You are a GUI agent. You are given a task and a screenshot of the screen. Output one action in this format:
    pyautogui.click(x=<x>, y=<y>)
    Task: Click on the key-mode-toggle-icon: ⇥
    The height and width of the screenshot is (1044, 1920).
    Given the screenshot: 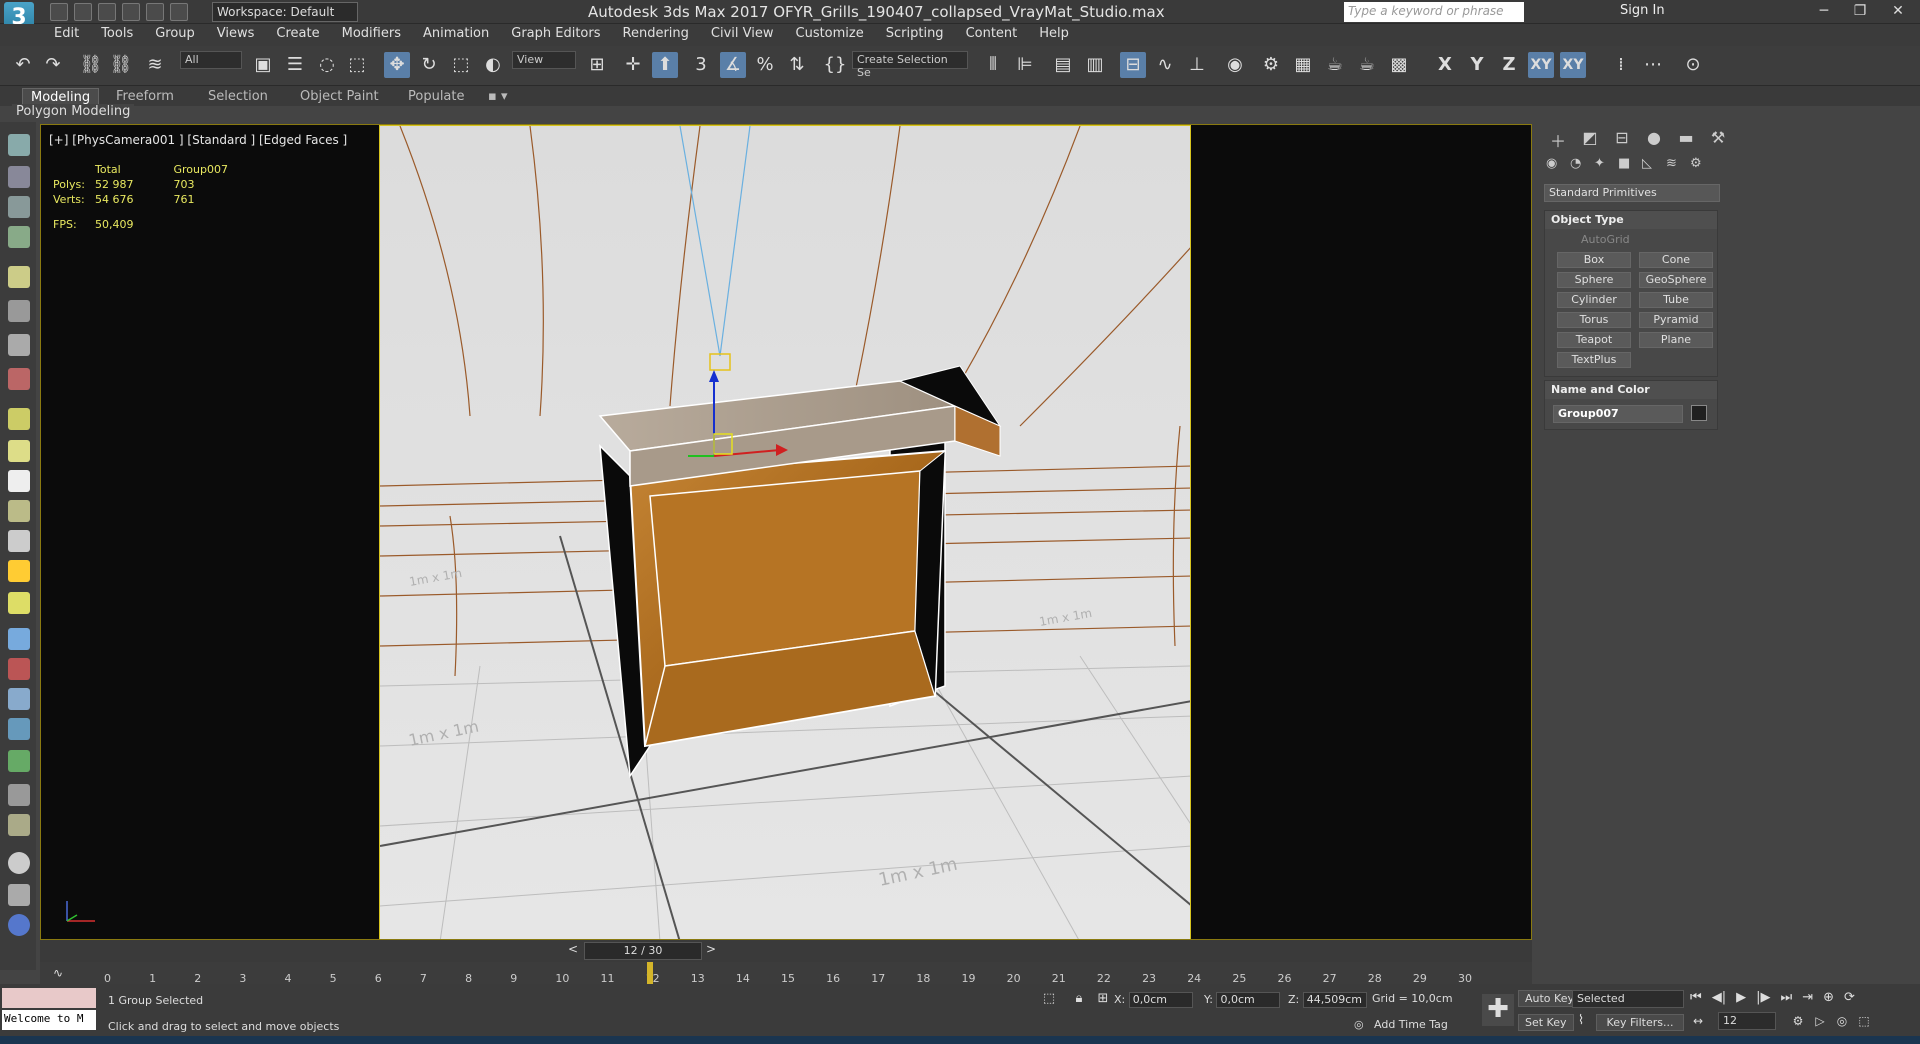 What is the action you would take?
    pyautogui.click(x=1807, y=997)
    